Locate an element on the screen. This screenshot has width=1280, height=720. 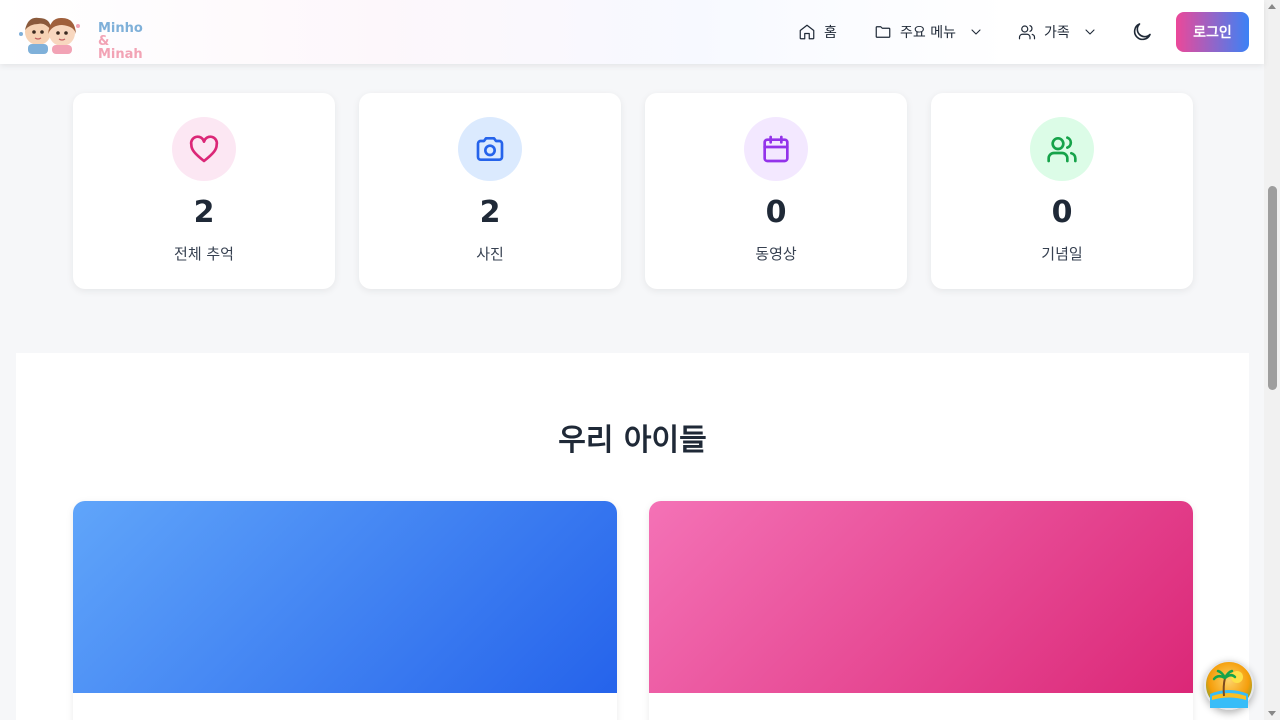
camera-icon is located at coordinates (490, 149).